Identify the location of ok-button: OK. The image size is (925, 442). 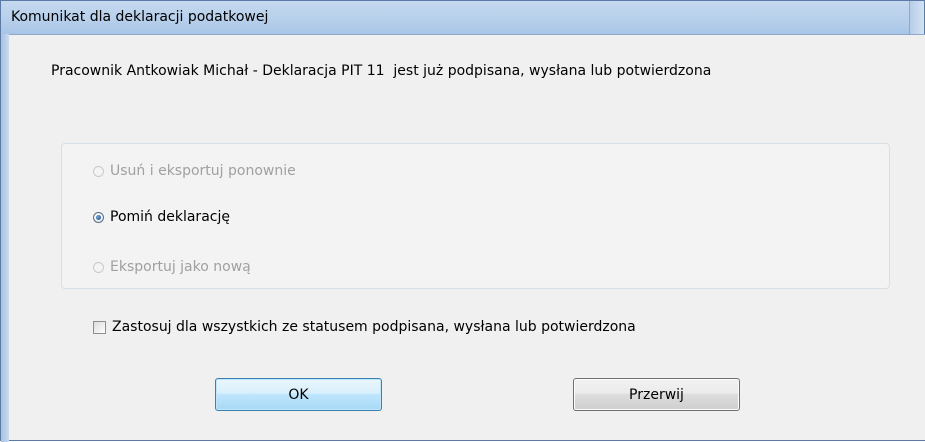
(298, 394).